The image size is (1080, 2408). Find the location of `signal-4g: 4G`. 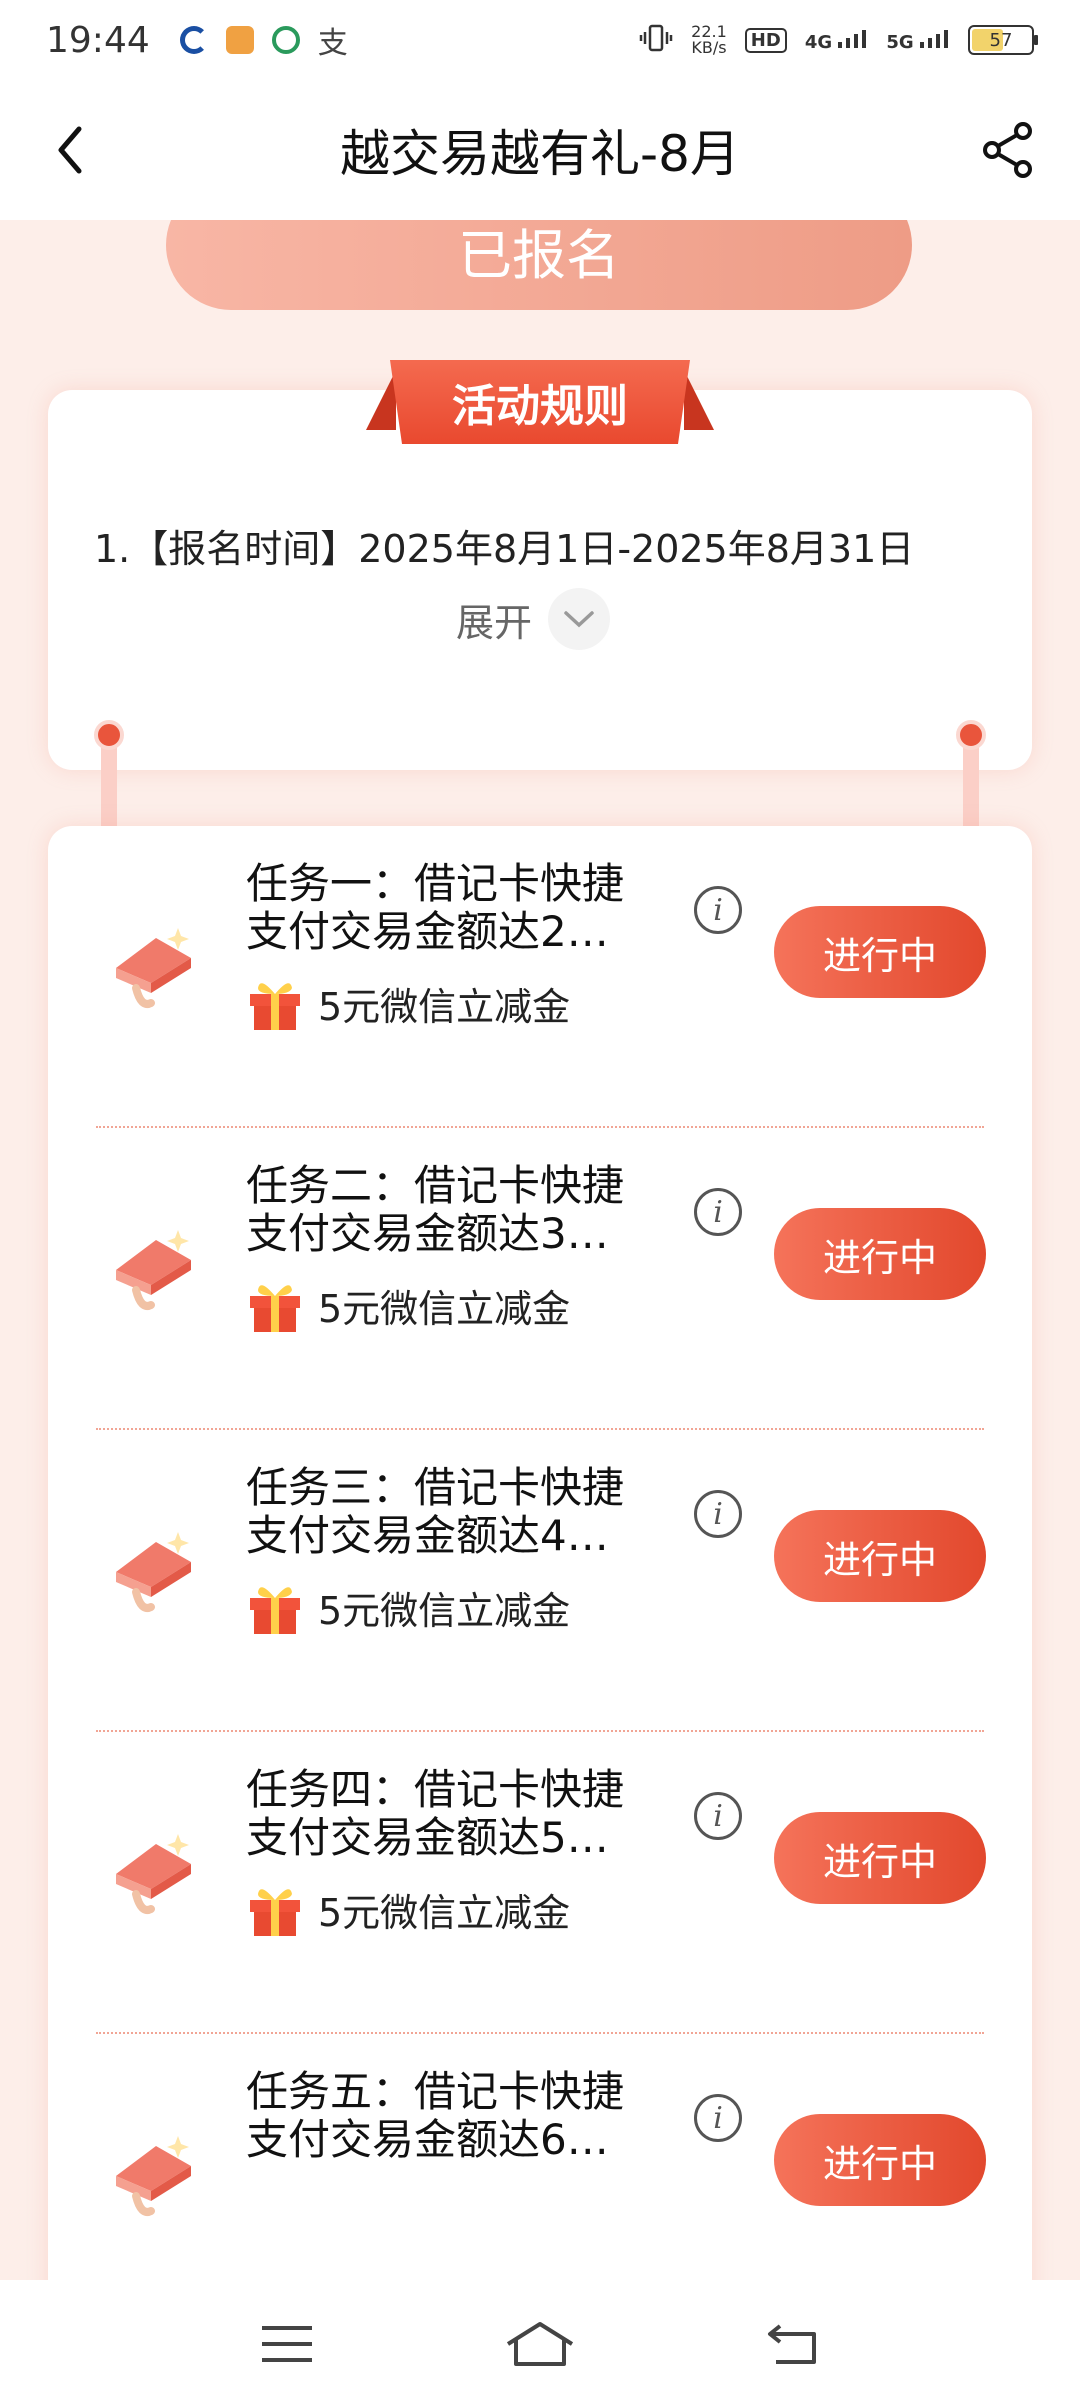

signal-4g: 4G is located at coordinates (837, 40).